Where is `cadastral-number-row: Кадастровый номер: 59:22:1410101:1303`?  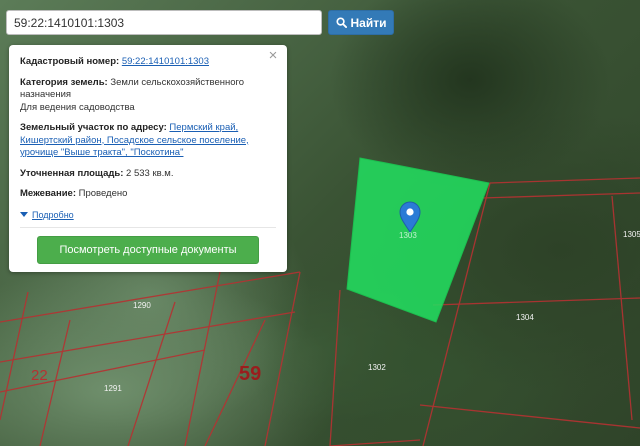
cadastral-number-row: Кадастровый номер: 59:22:1410101:1303 is located at coordinates (148, 62).